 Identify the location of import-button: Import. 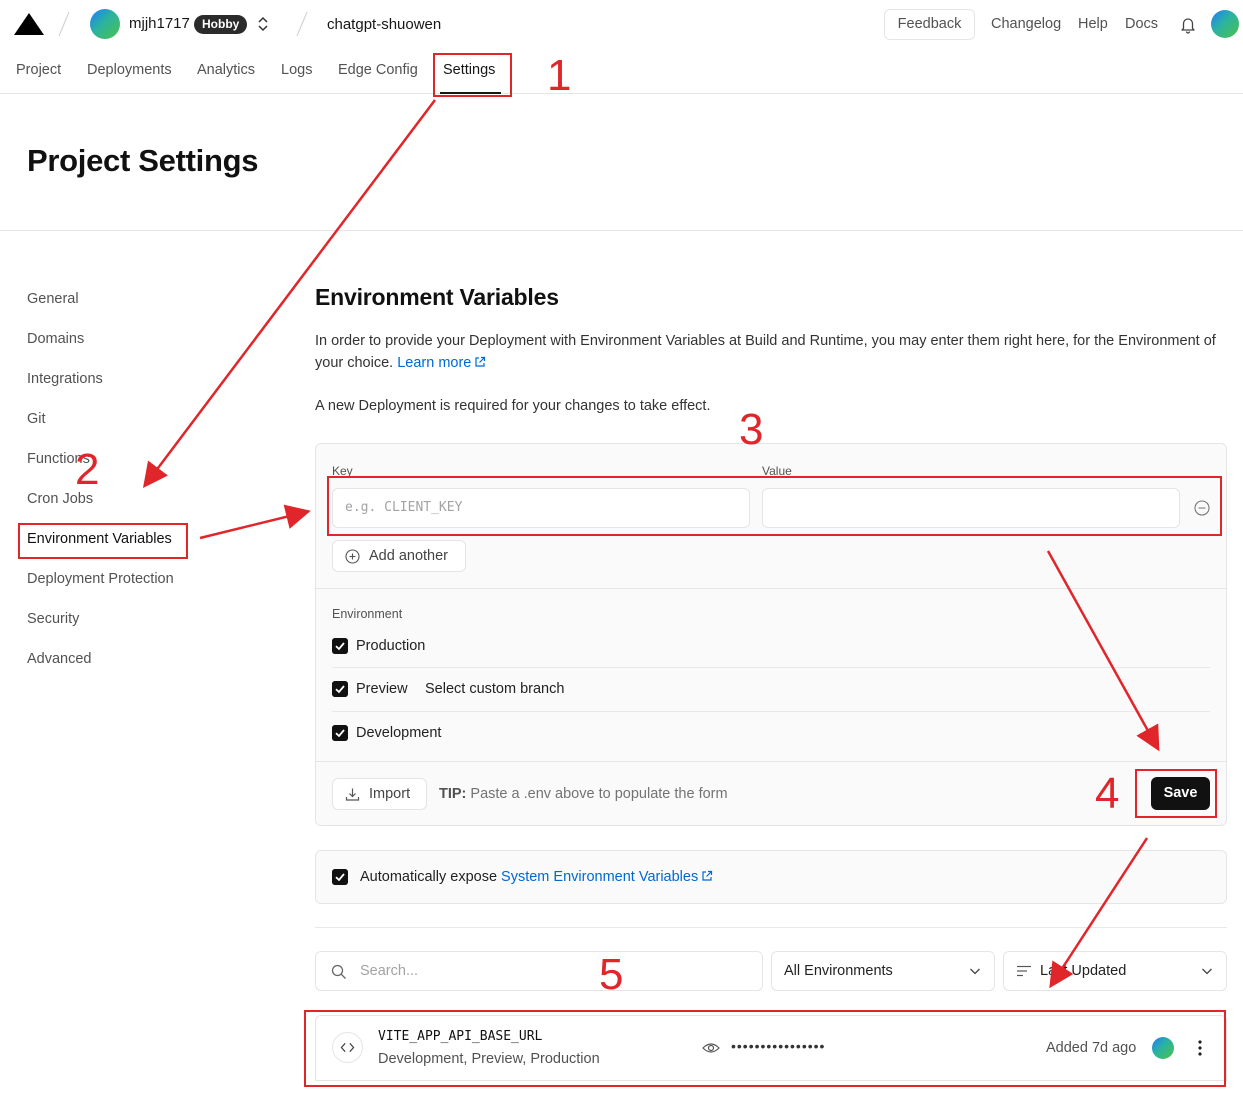
(379, 794).